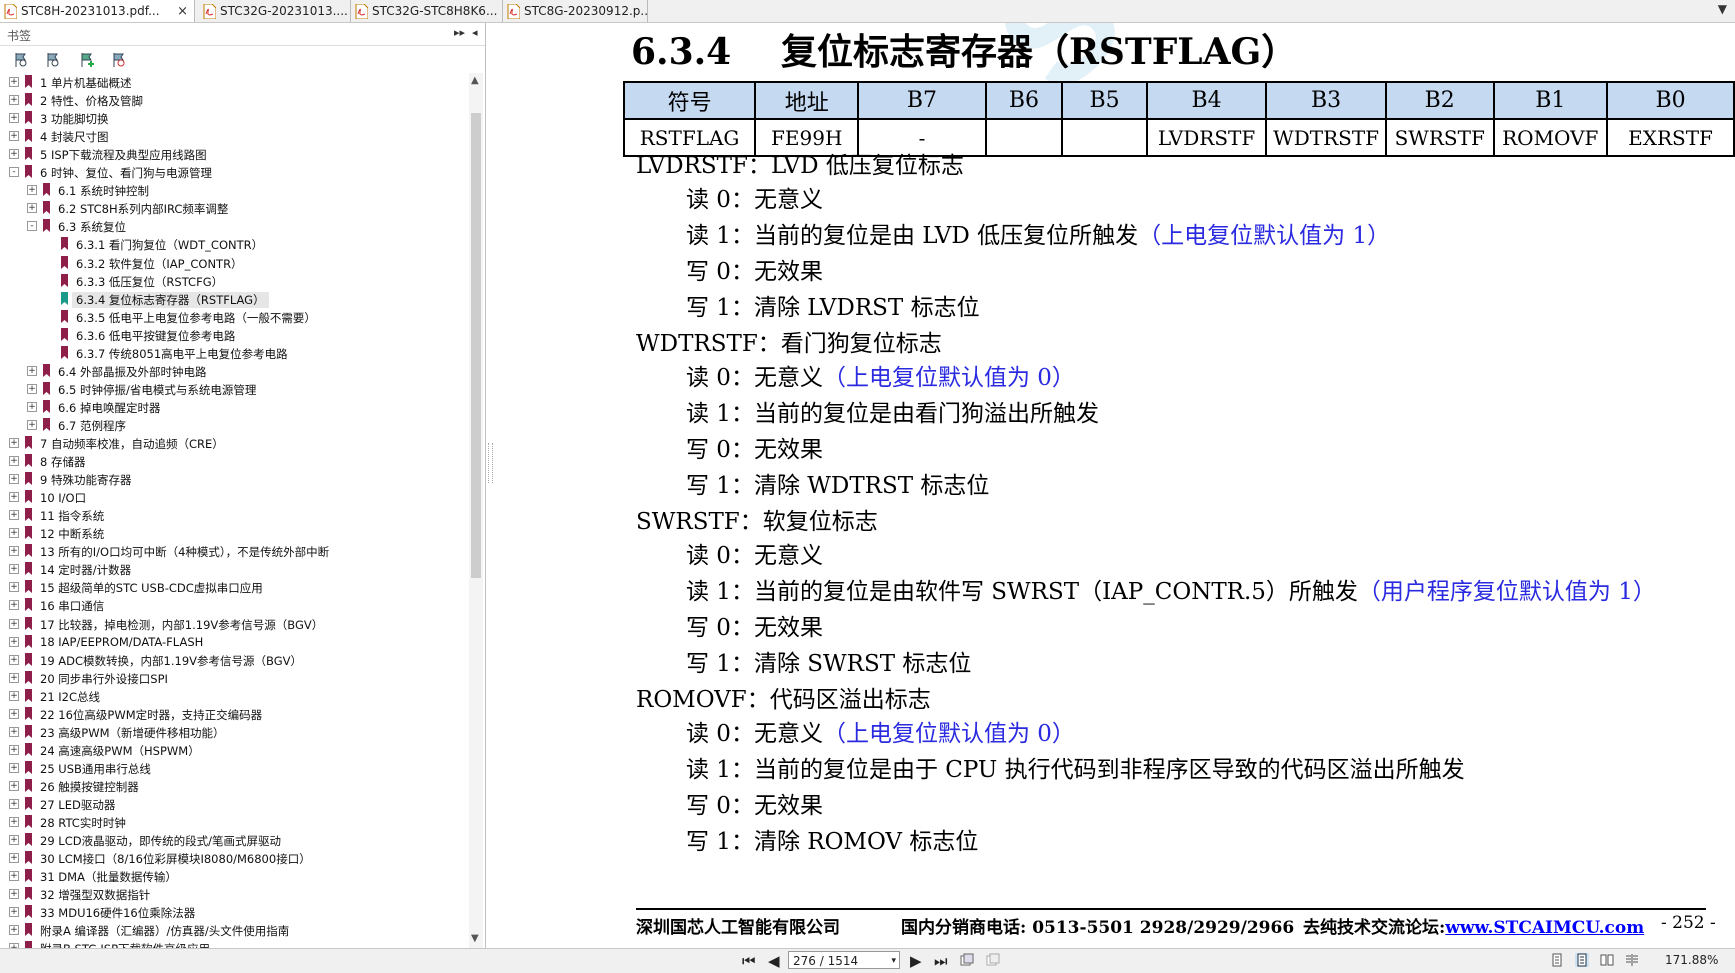 The image size is (1735, 973). Describe the element at coordinates (235, 569) in the screenshot. I see `bookmark-item: +14 定时器/计数器` at that location.